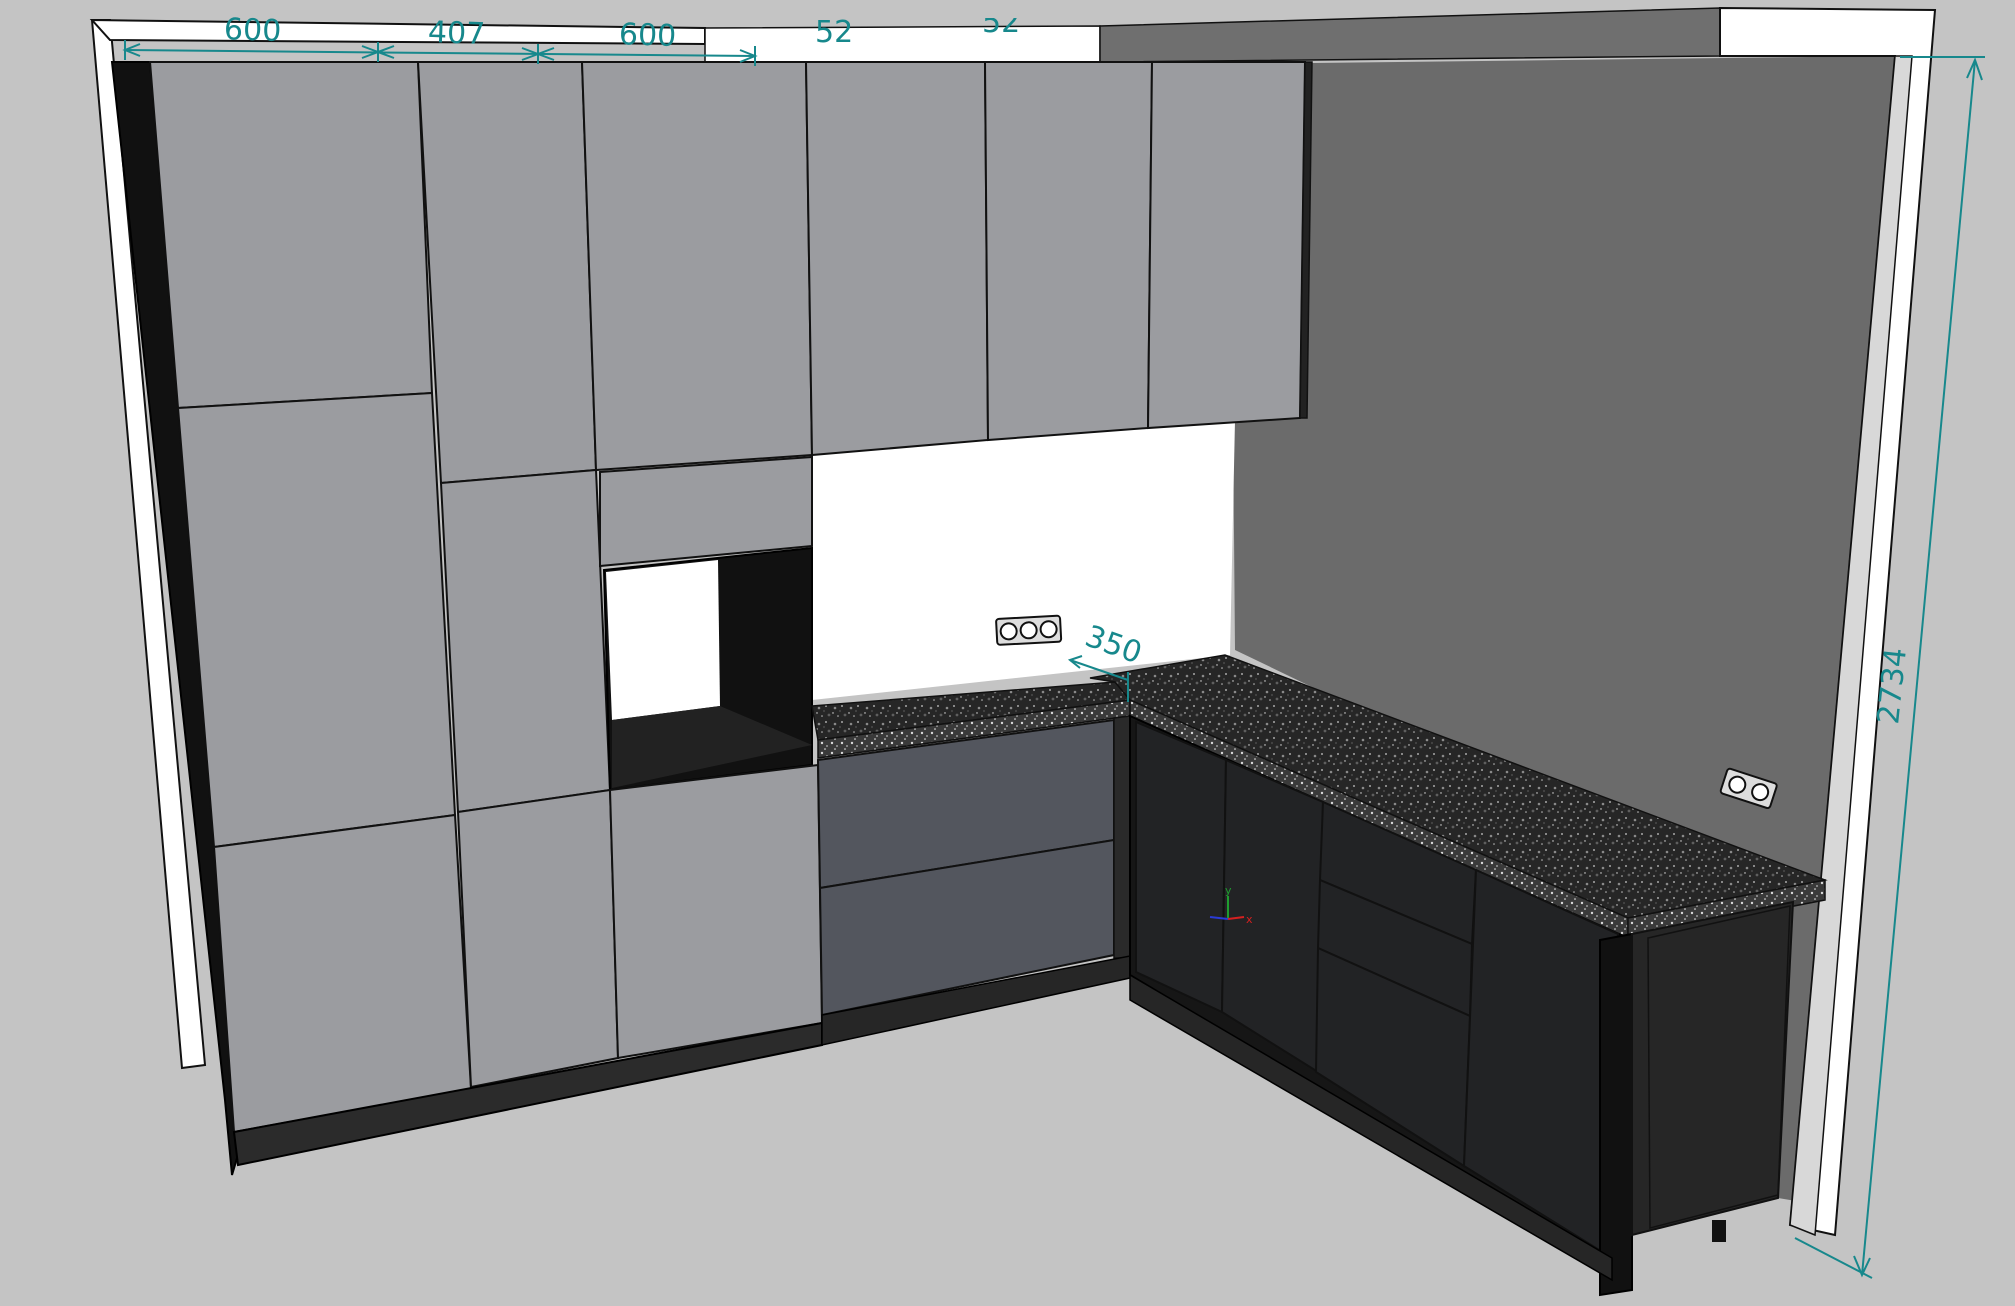 The width and height of the screenshot is (2015, 1306). I want to click on tall-door-middle, so click(316, 620).